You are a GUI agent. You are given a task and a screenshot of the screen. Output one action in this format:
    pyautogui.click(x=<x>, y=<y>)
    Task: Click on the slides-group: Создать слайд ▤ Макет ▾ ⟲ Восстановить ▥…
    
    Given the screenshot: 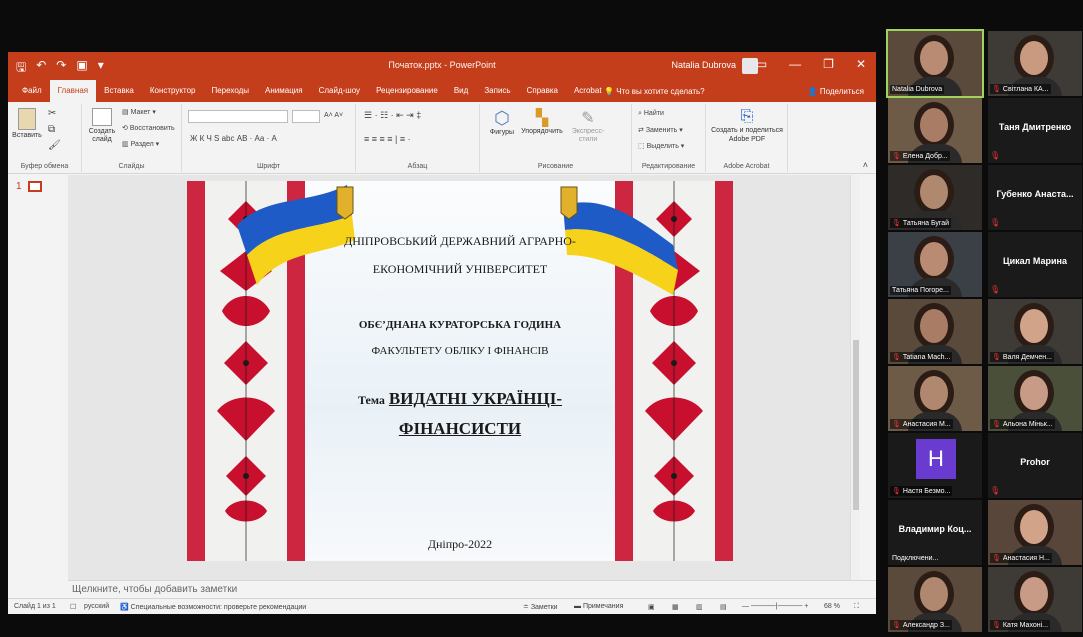 What is the action you would take?
    pyautogui.click(x=132, y=138)
    